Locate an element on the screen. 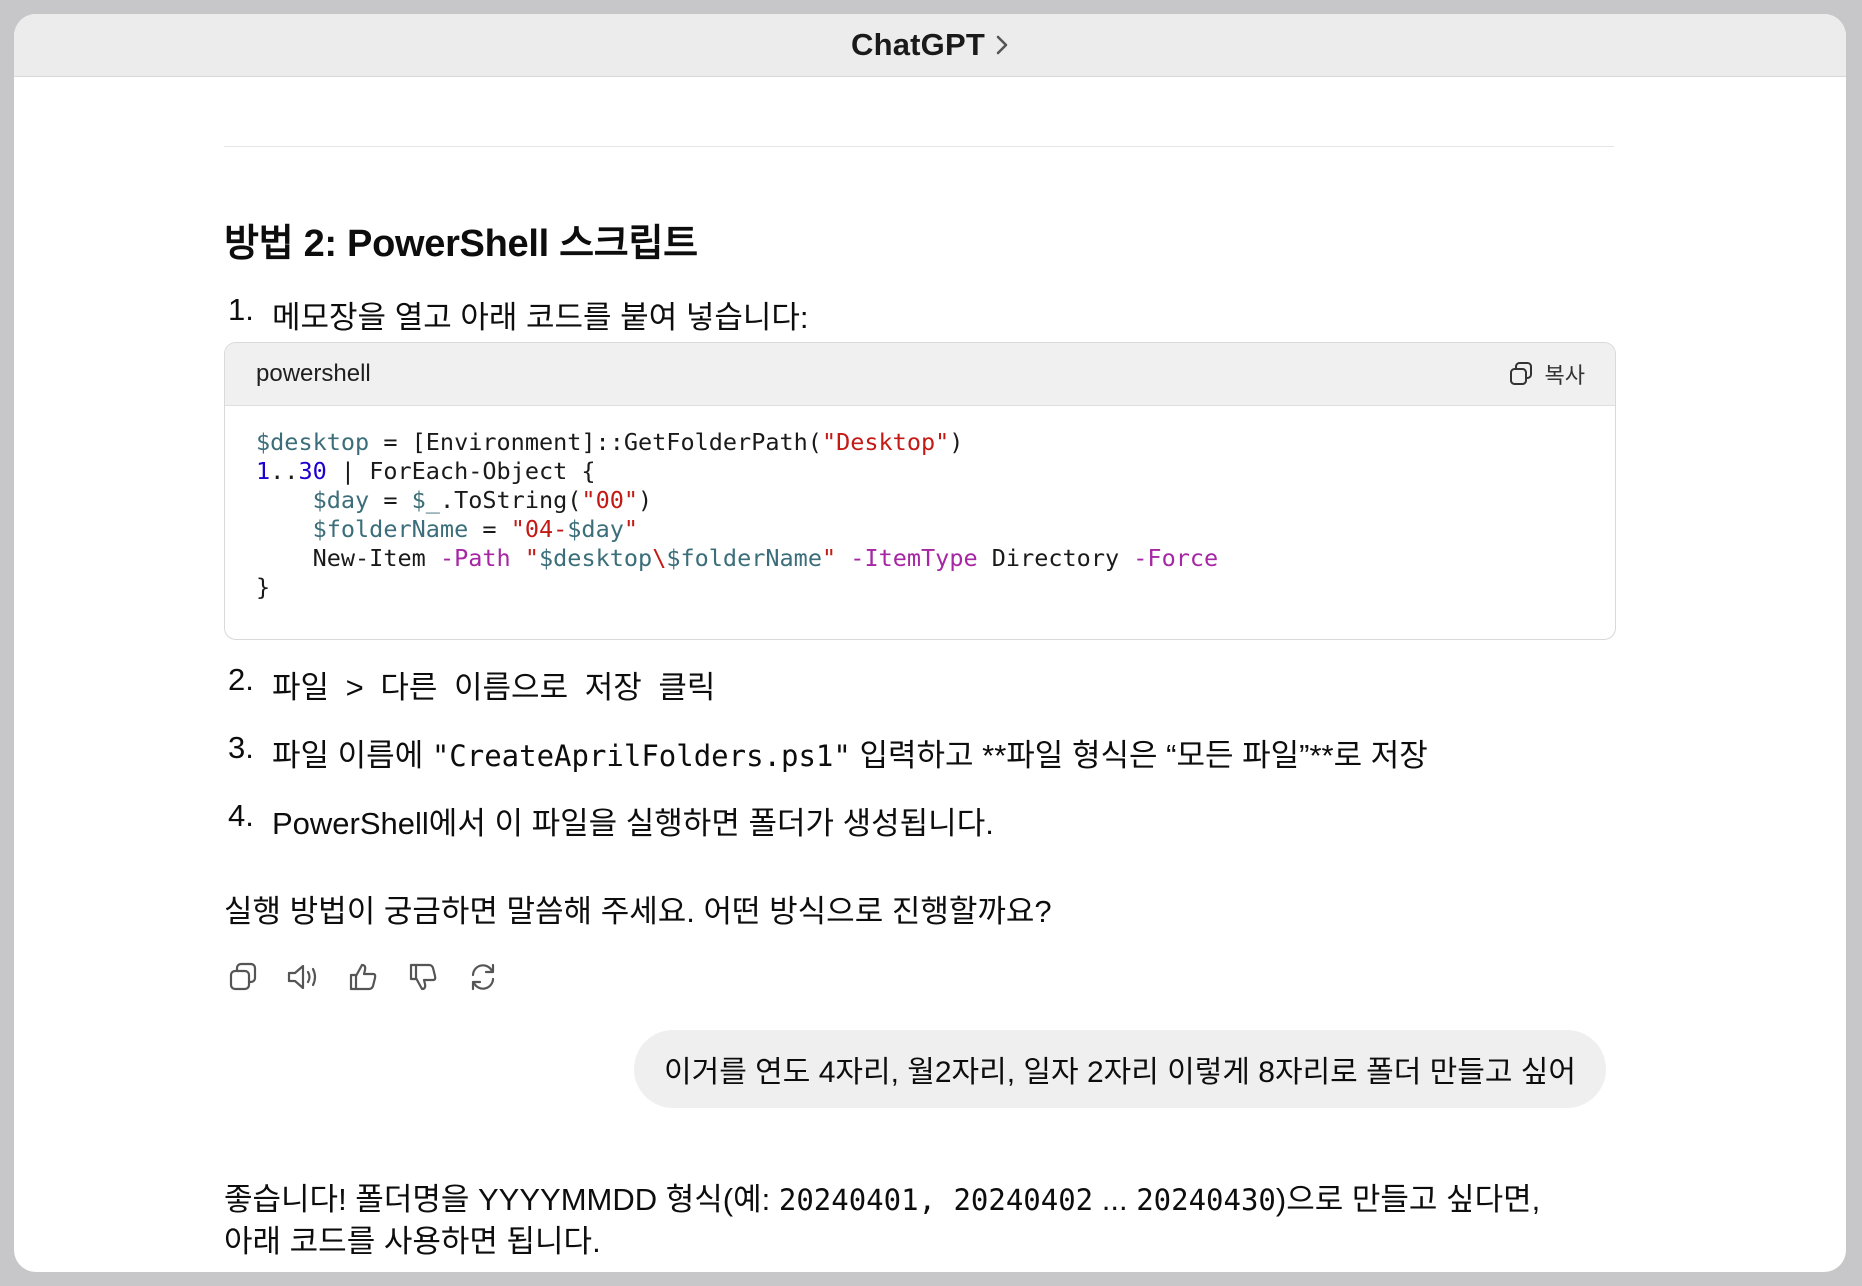 This screenshot has height=1286, width=1862. title-bar: ChatGPT is located at coordinates (930, 45).